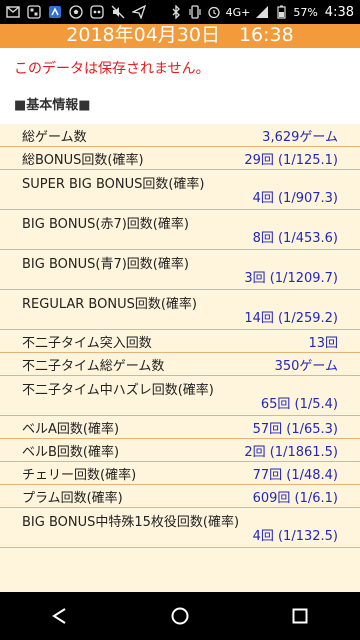  What do you see at coordinates (299, 404) in the screenshot?
I see `row-value: 65回 (1/5.4)` at bounding box center [299, 404].